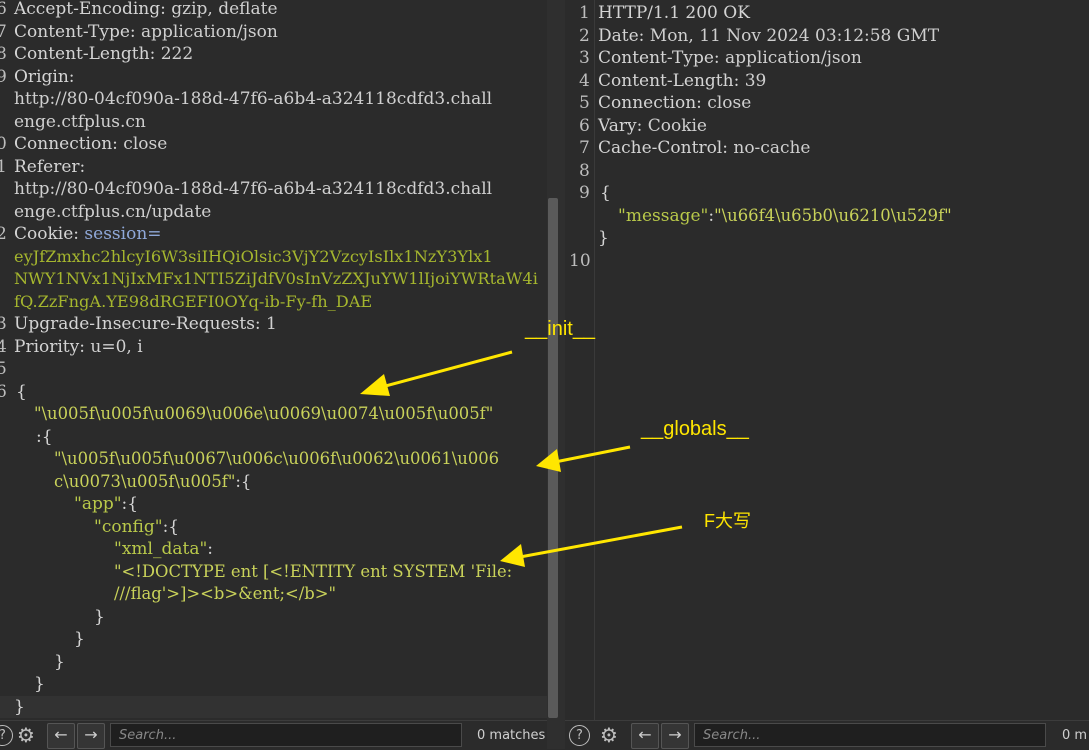 The height and width of the screenshot is (750, 1089). I want to click on response-search-bar: ? ⚙ ← → Search... 0 m, so click(827, 735).